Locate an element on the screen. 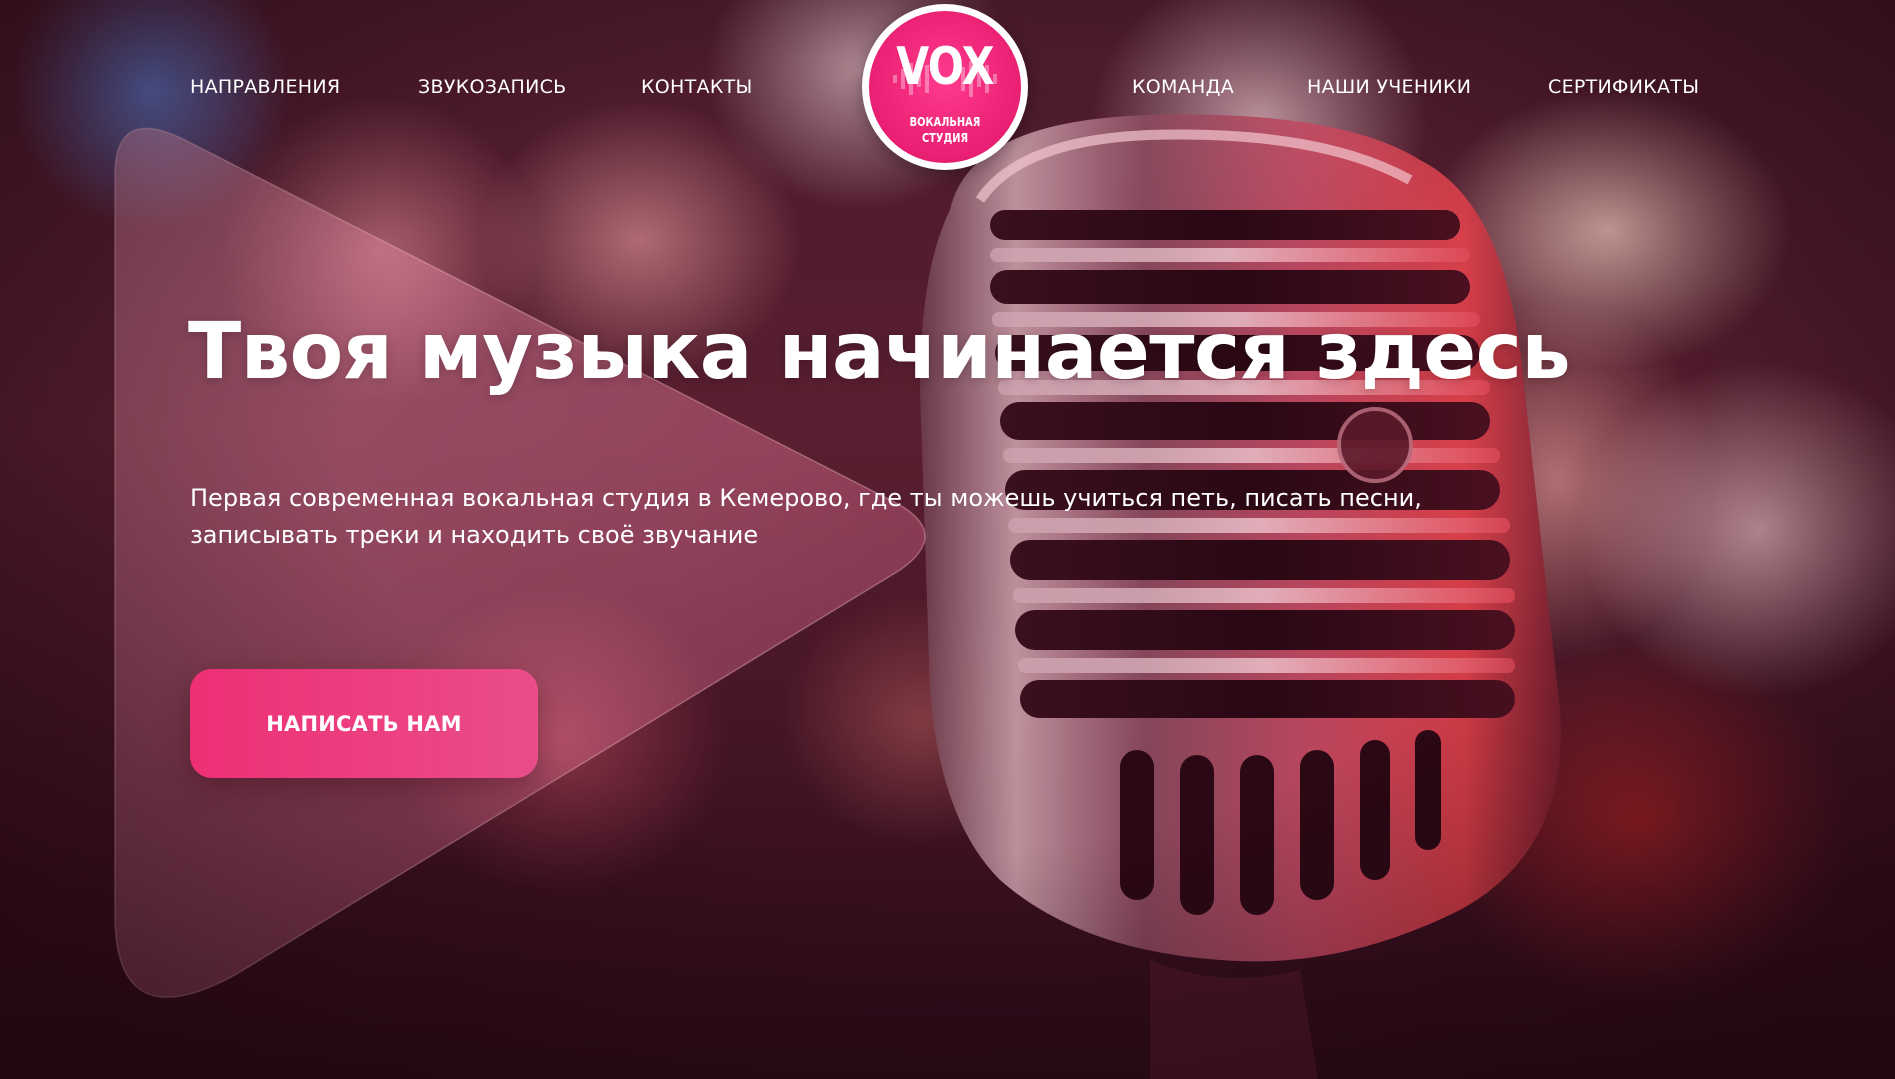 The image size is (1895, 1079). nav-link-students: НАШИ УЧЕНИКИ is located at coordinates (1389, 87).